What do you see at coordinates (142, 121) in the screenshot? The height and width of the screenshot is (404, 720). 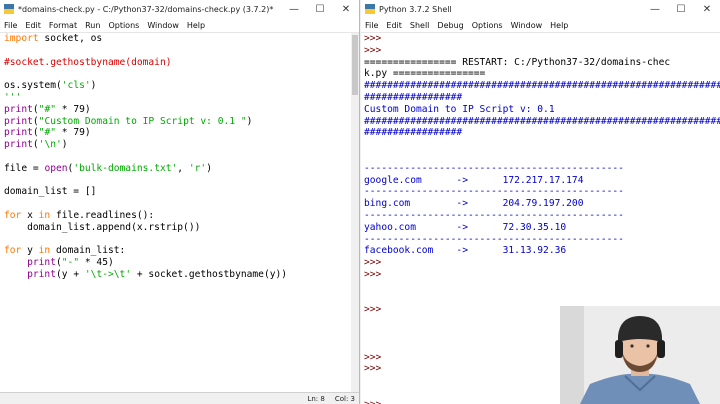 I see `code-token: "Custom Domain to IP Script v: 0.1 "` at bounding box center [142, 121].